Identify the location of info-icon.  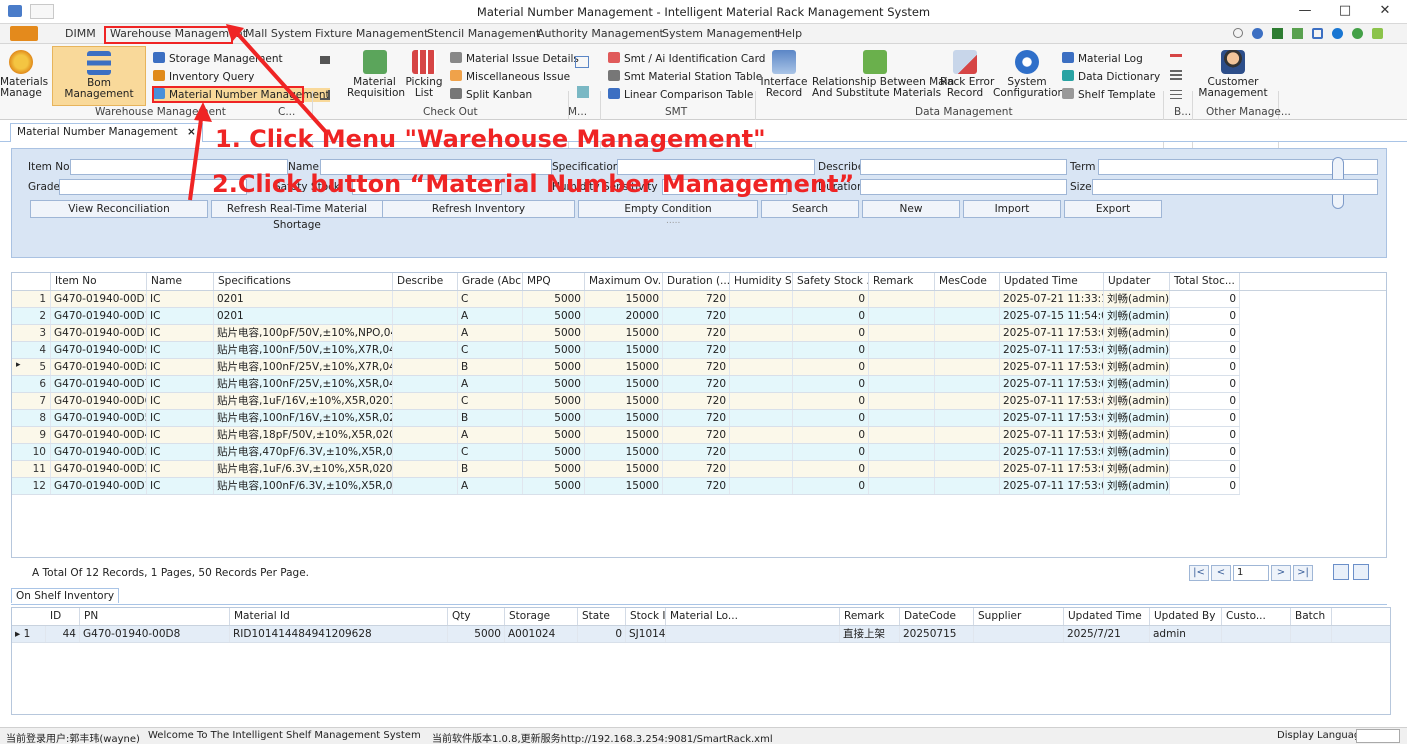
(1337, 33).